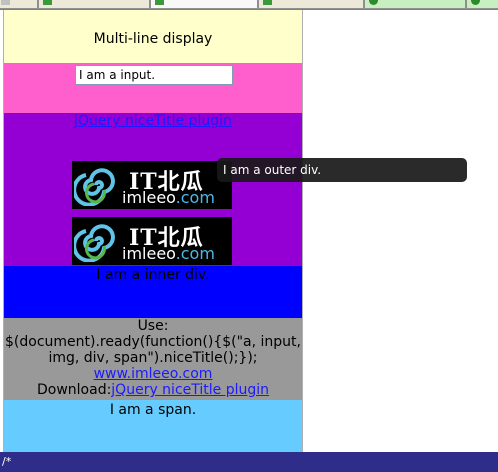  I want to click on multi-line-display-div: Multi-line display, so click(153, 36).